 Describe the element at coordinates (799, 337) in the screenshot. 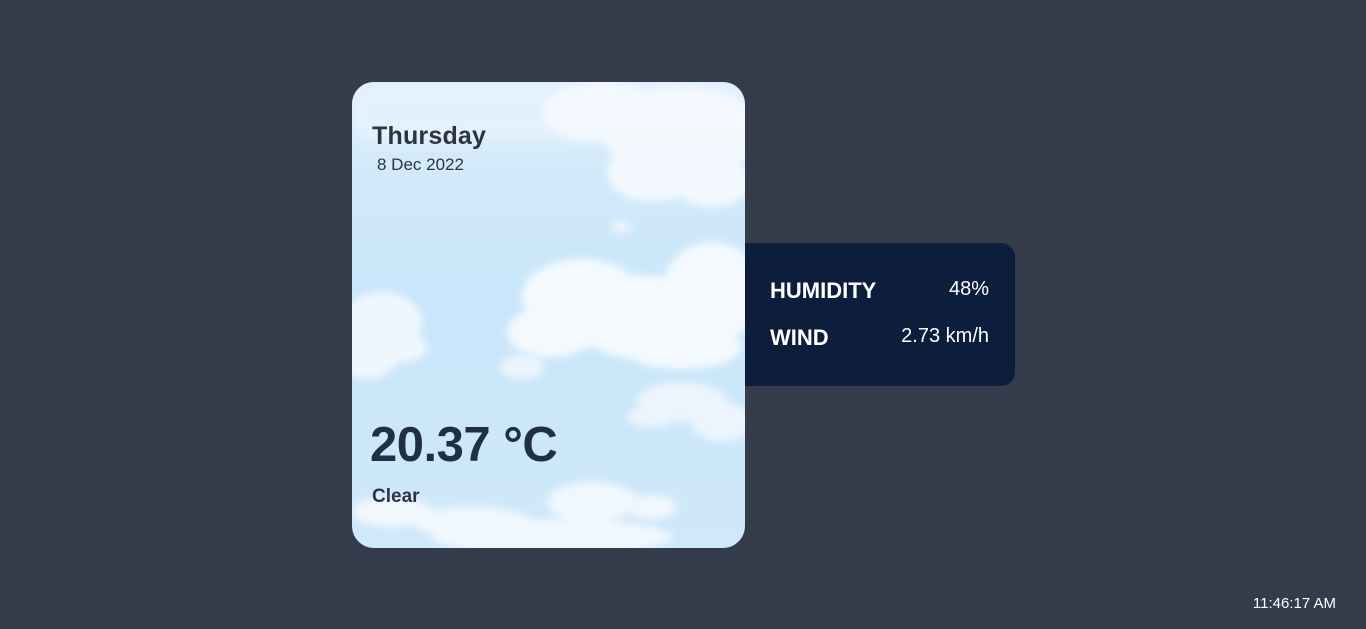

I see `wind-label: WIND` at that location.